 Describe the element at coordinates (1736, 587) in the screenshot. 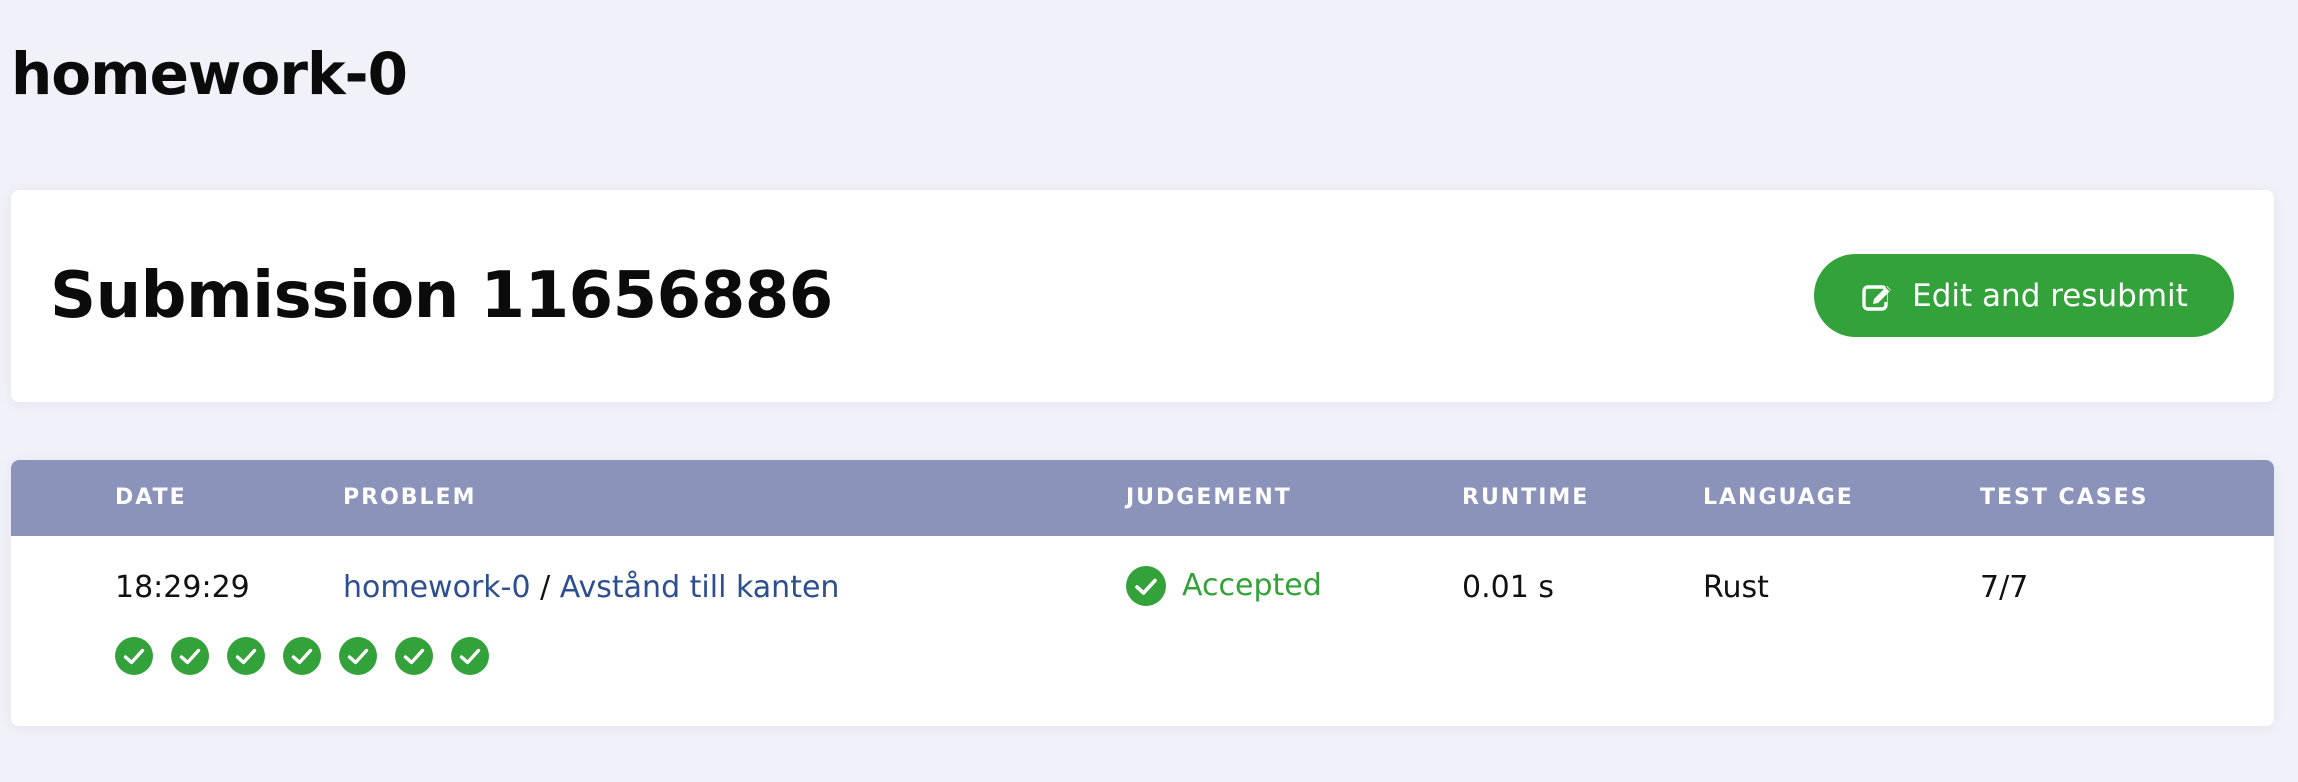

I see `language-value: Rust` at that location.